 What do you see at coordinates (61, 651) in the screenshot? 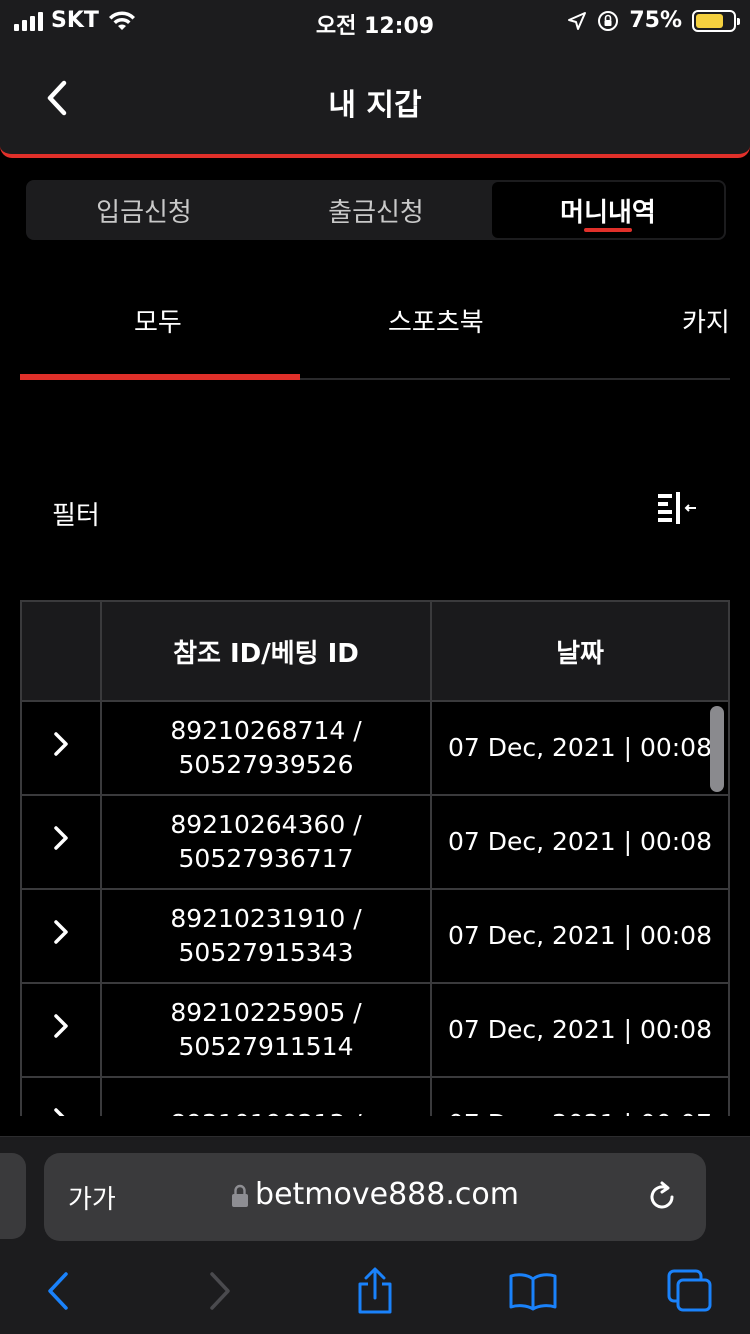
I see `header-expand` at bounding box center [61, 651].